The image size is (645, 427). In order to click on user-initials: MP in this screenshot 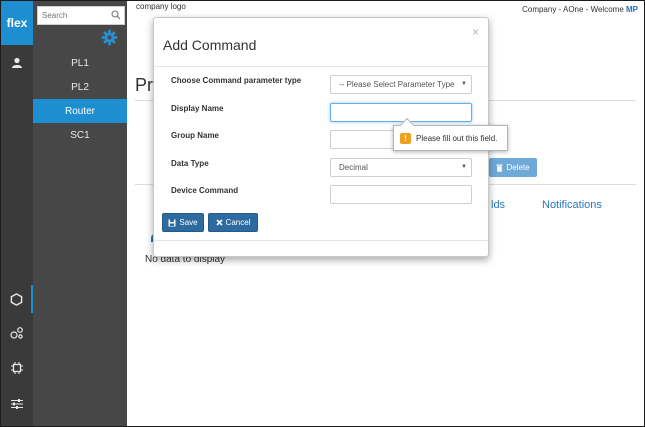, I will do `click(632, 9)`.